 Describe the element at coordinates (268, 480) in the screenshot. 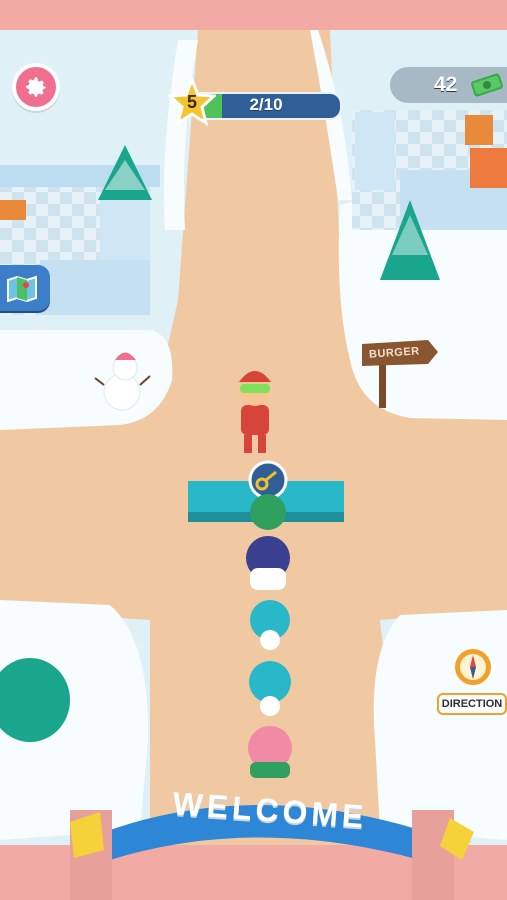

I see `key-marker` at that location.